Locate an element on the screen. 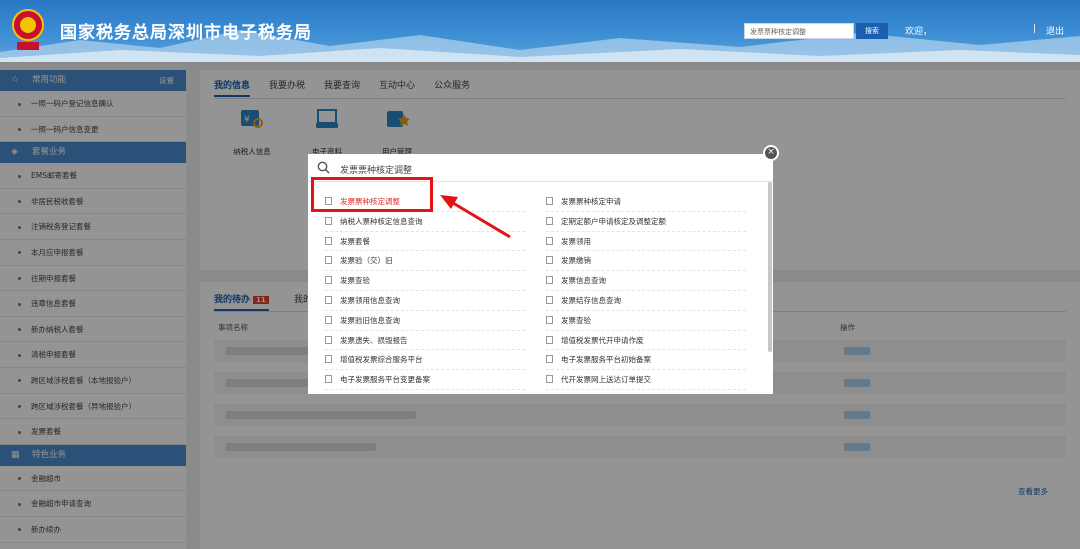 The image size is (1080, 549). red-arrow-icon is located at coordinates (475, 217).